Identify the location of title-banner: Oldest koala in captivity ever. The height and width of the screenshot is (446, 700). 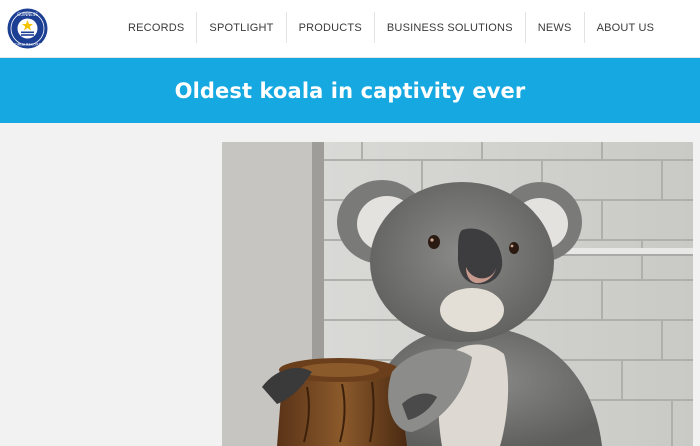
(350, 90).